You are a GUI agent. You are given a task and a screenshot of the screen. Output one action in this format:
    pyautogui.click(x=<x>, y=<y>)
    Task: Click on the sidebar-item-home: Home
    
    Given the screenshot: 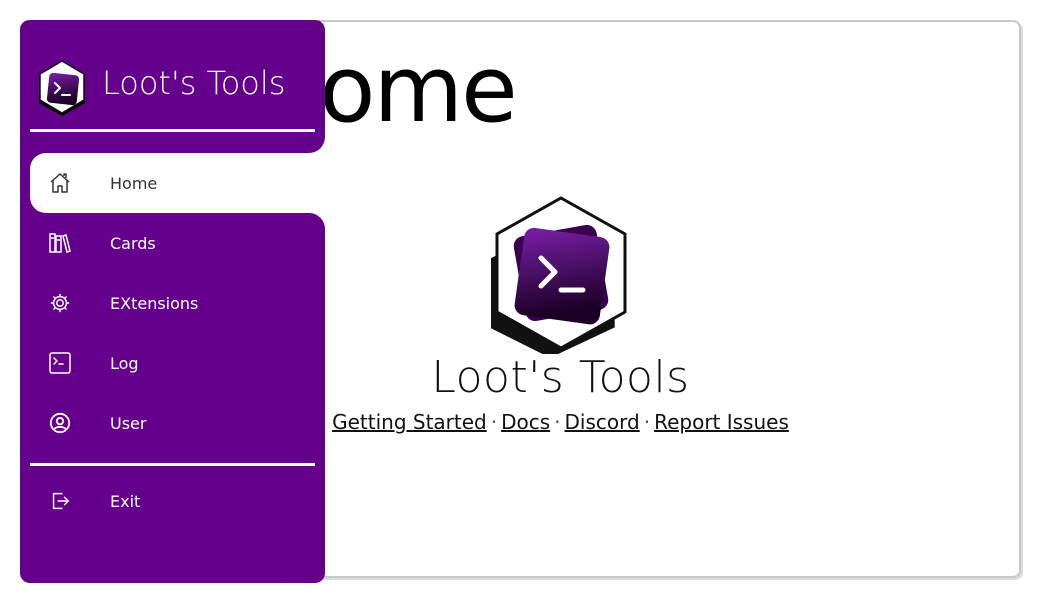 What is the action you would take?
    pyautogui.click(x=177, y=183)
    